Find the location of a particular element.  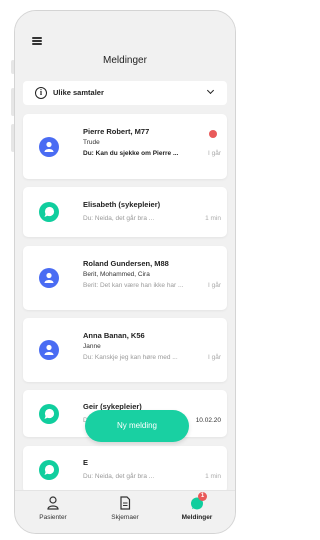

conversation-time: 10.02.20 is located at coordinates (208, 420).